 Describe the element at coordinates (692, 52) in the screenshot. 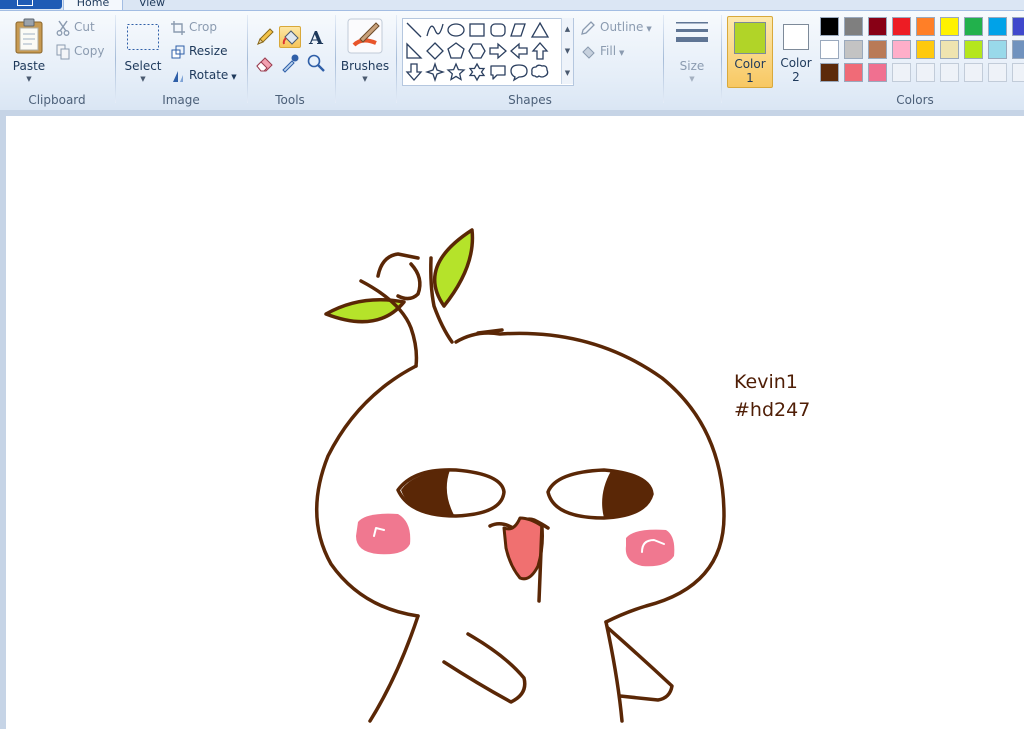

I see `size-button: Size ▼` at that location.